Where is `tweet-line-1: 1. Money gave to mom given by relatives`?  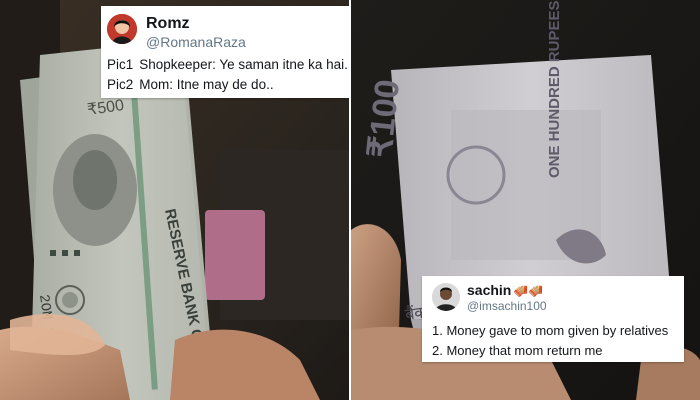
tweet-line-1: 1. Money gave to mom given by relatives is located at coordinates (550, 330).